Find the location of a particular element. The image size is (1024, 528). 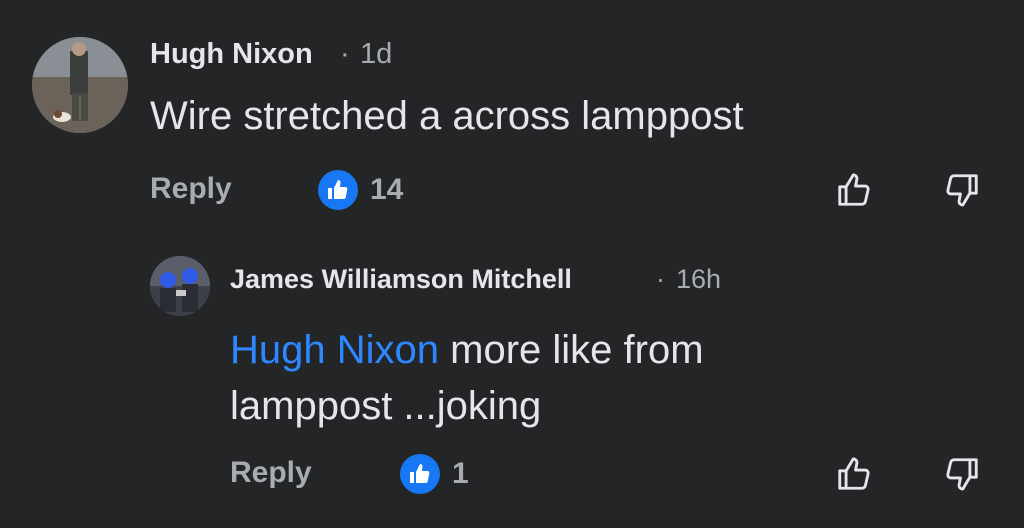

reaction-count: 14 is located at coordinates (387, 189).